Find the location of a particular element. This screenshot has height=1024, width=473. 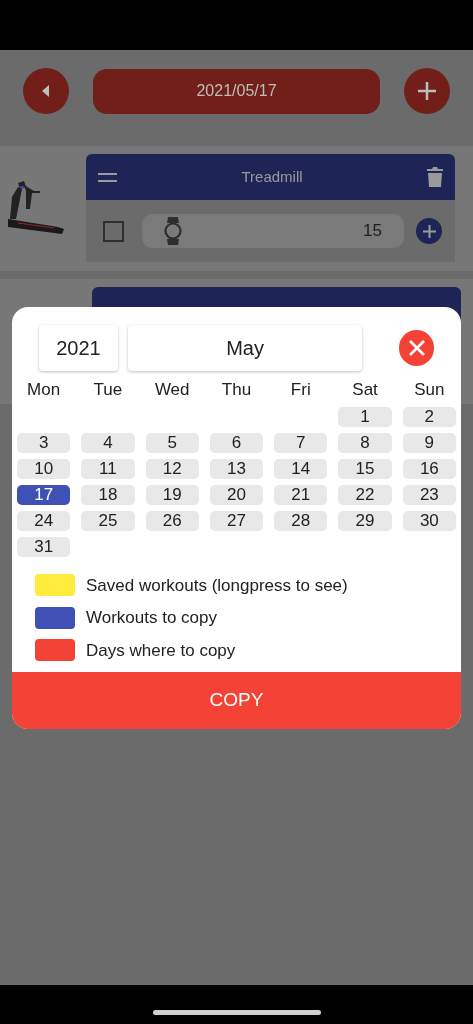

day-button: 26 is located at coordinates (172, 520).